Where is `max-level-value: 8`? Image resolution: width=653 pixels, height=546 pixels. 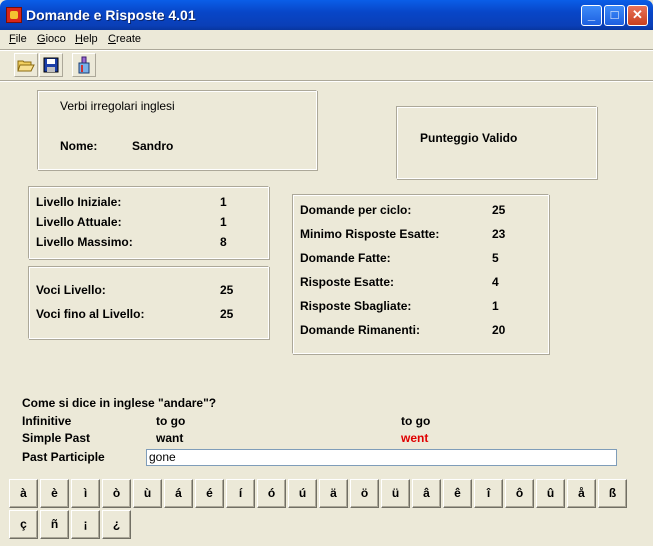
max-level-value: 8 is located at coordinates (223, 242).